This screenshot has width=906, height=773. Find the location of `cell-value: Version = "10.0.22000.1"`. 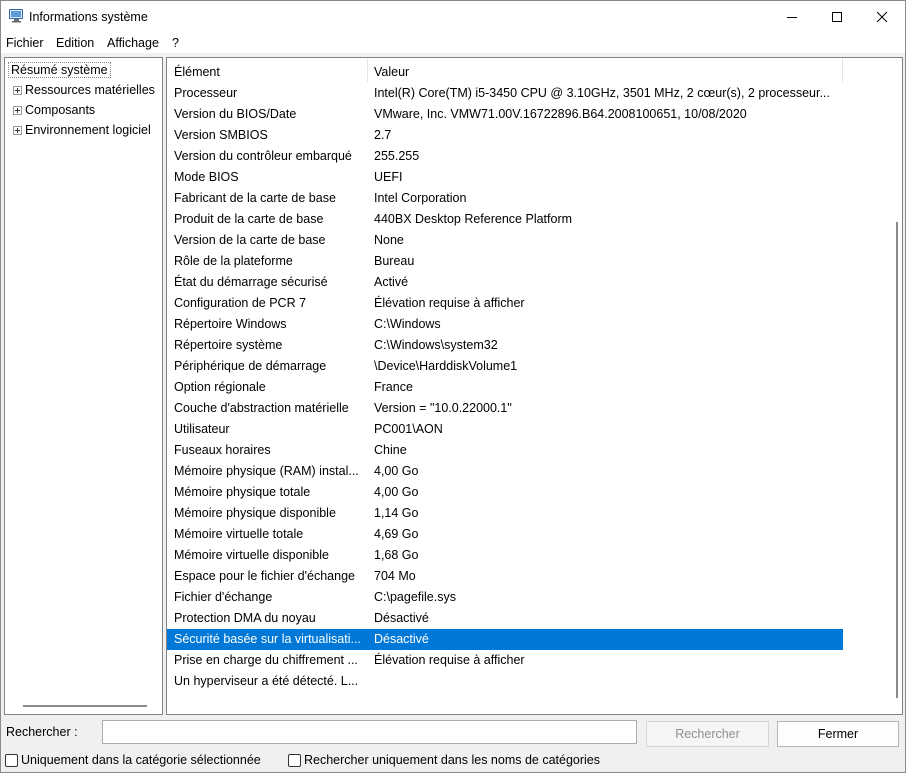

cell-value: Version = "10.0.22000.1" is located at coordinates (443, 408).